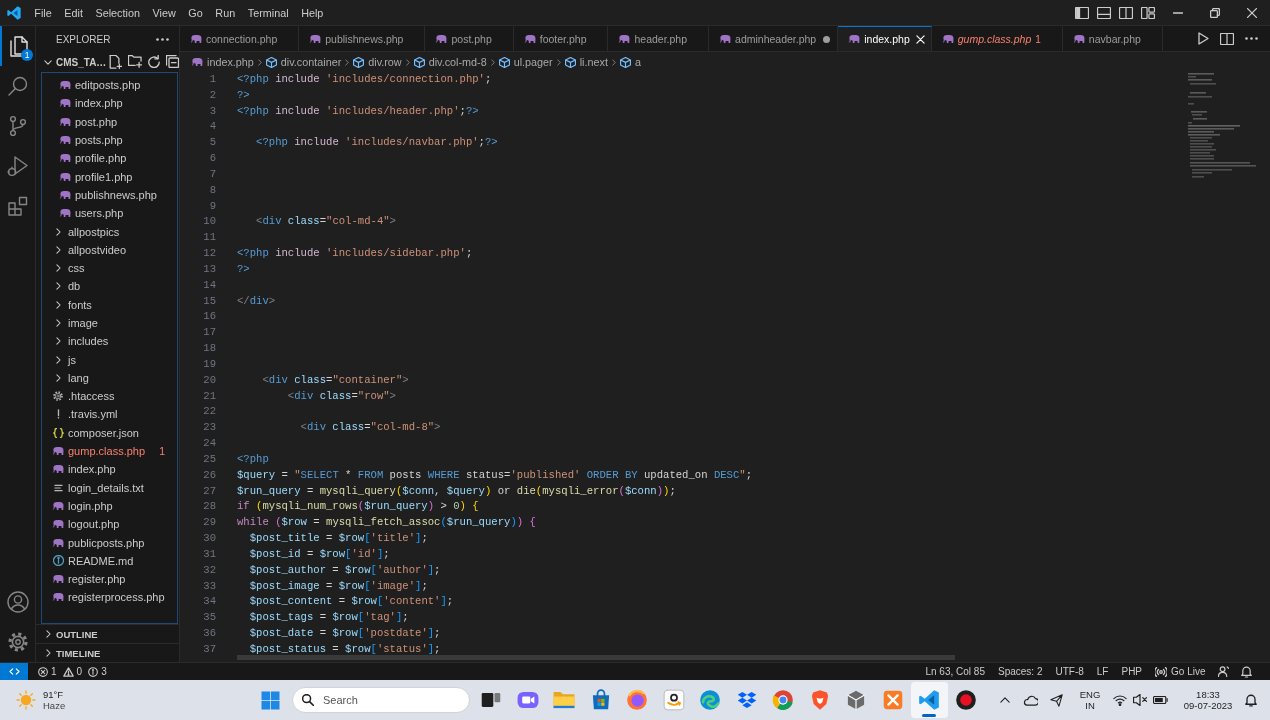 This screenshot has width=1270, height=720. I want to click on breadcrumb-item: li.next, so click(586, 62).